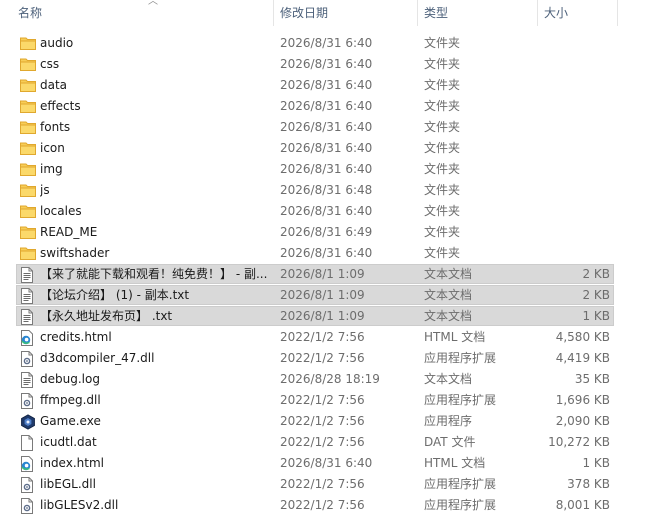 The image size is (666, 521). What do you see at coordinates (455, 463) in the screenshot?
I see `file-type: HTML 文档` at bounding box center [455, 463].